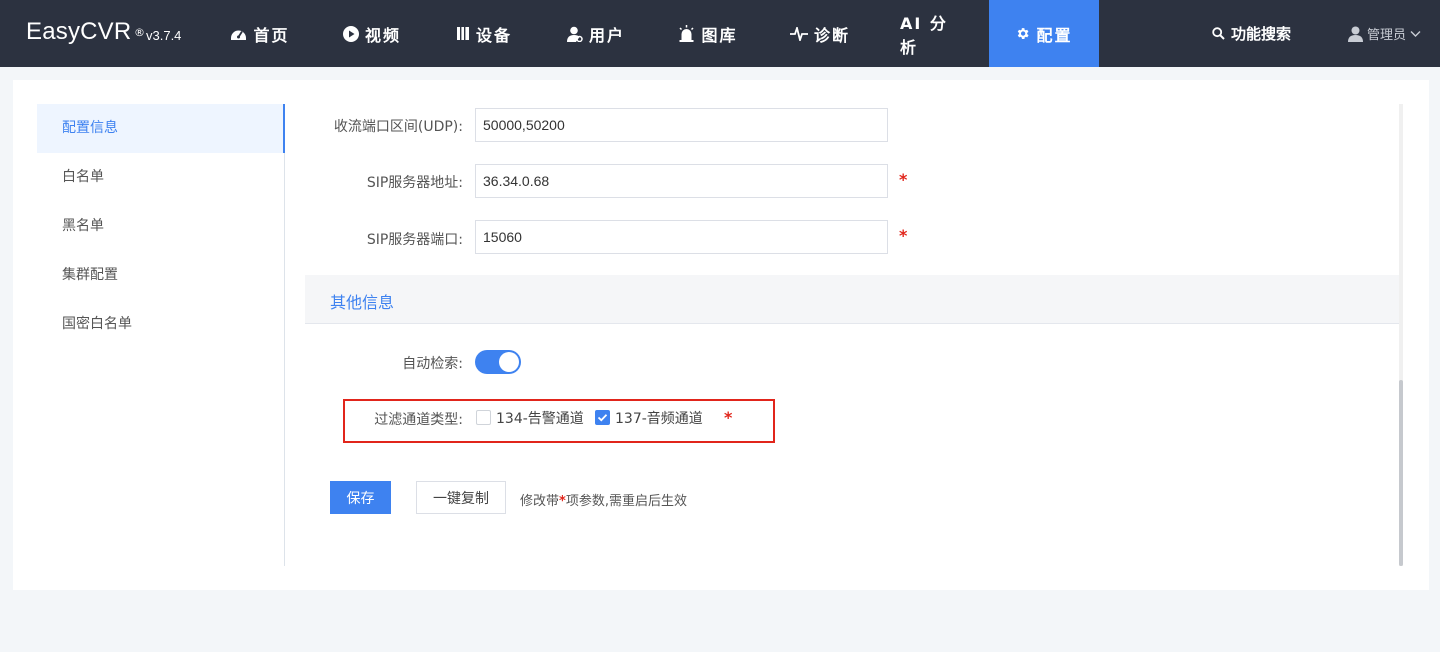 This screenshot has width=1440, height=652. Describe the element at coordinates (160, 324) in the screenshot. I see `sidebar-item-sm-whitelist: 国密白名单` at that location.